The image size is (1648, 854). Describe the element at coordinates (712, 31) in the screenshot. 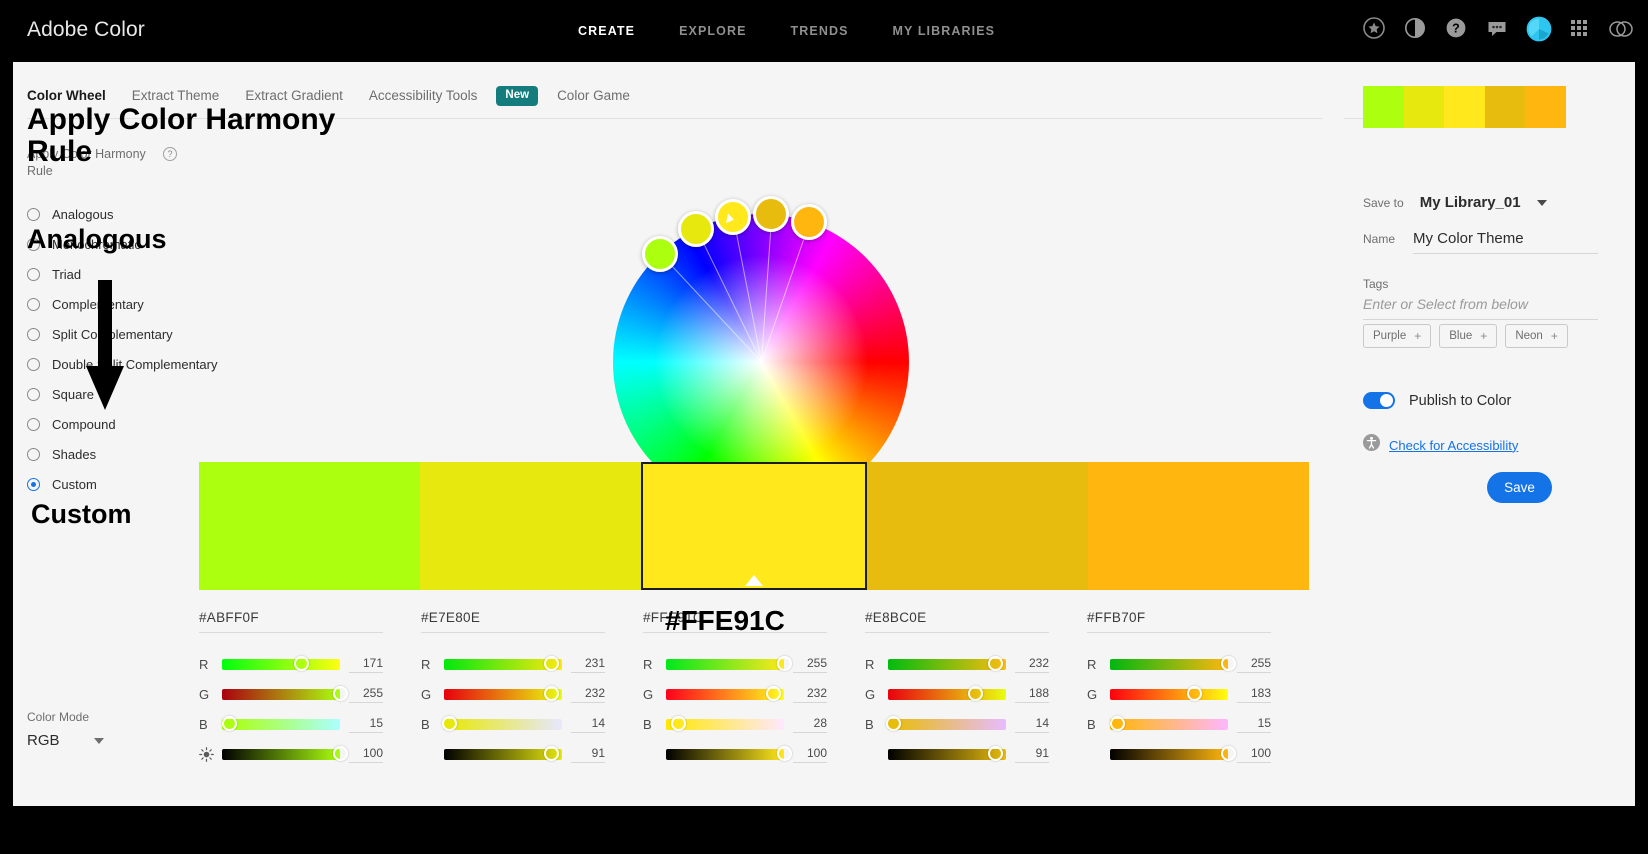

I see `nav-item-explore: EXPLORE` at that location.